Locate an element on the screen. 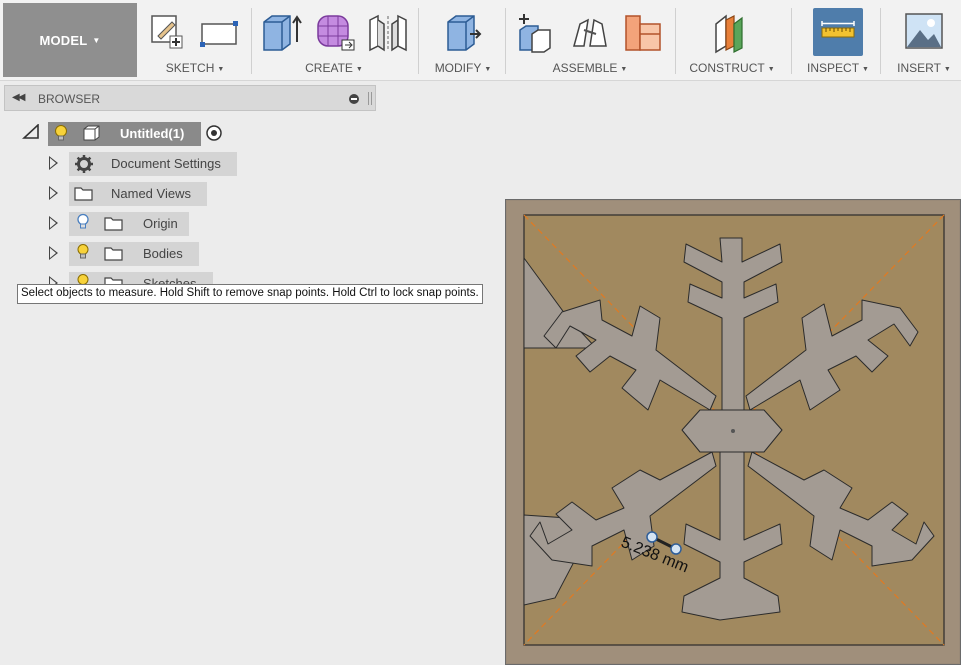 The image size is (961, 665). root-component-label: Untitled(1) is located at coordinates (152, 133).